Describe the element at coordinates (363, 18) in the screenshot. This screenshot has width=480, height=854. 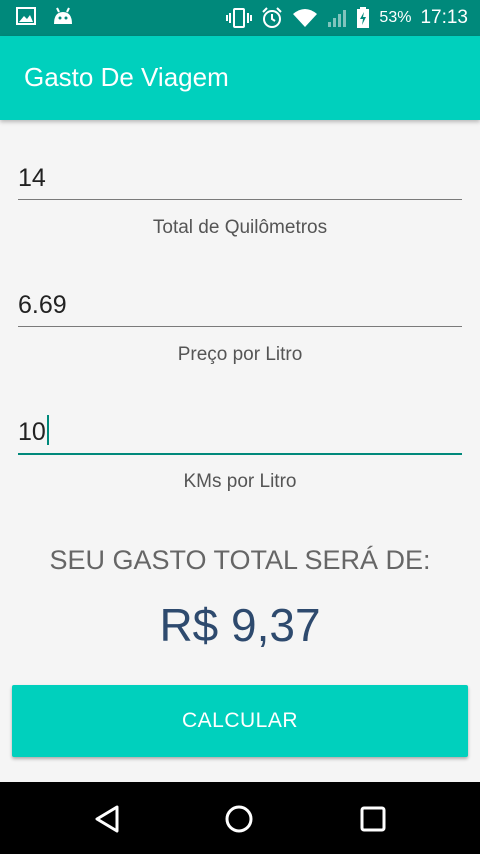
I see `battery-icon` at that location.